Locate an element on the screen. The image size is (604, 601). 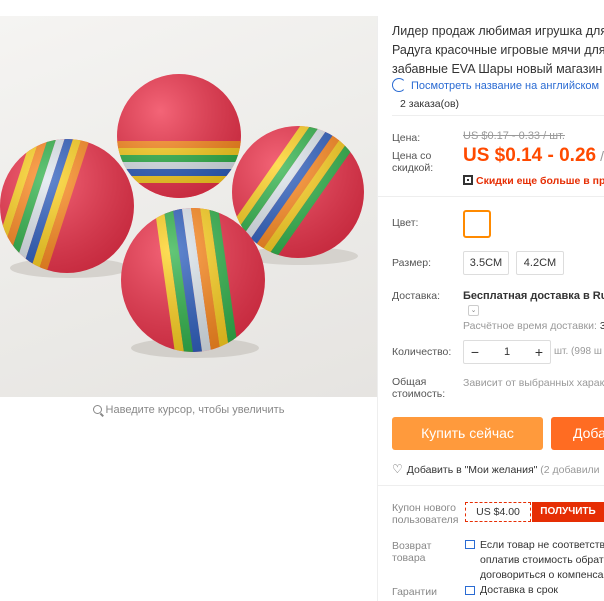
coupon-label: Купон нового пользователя is located at coordinates (425, 514).